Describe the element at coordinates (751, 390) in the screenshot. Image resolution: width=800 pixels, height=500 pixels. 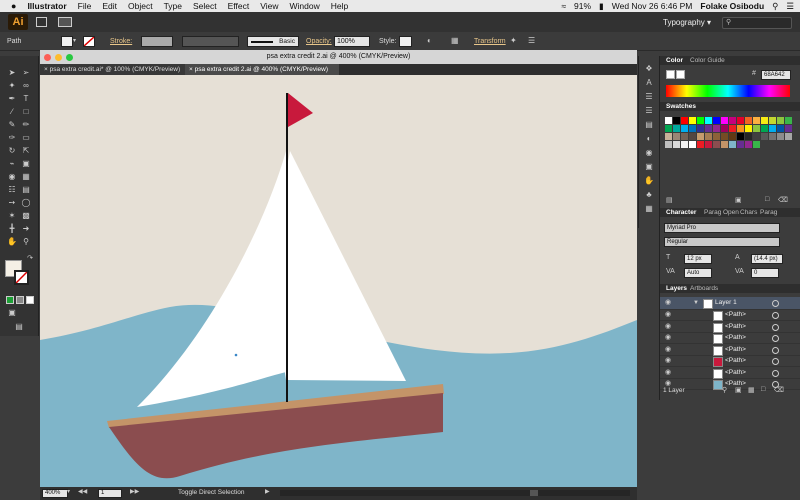
I see `new-sublayer-icon: ▦` at that location.